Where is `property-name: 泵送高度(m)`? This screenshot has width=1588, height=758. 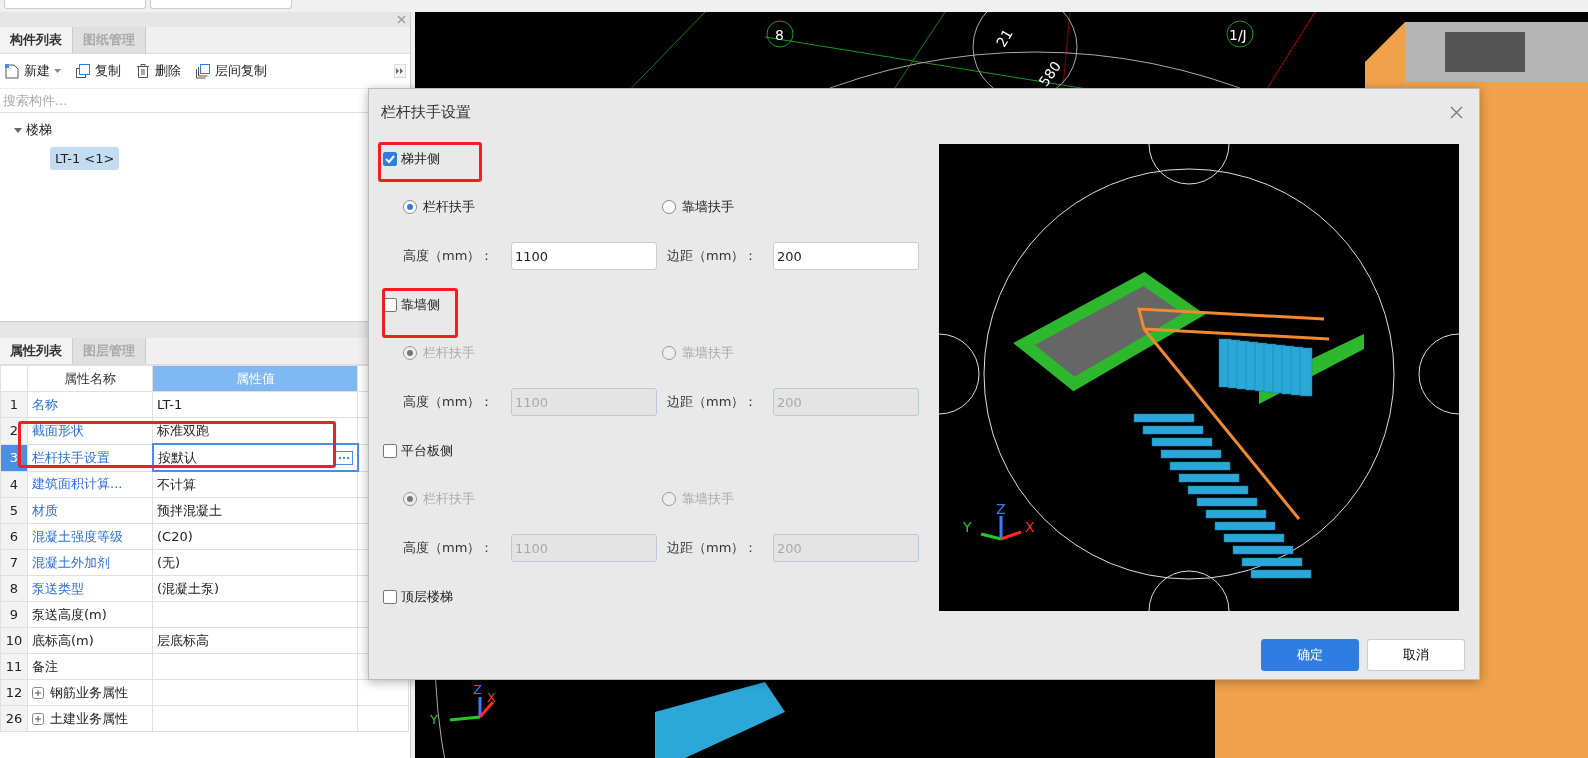
property-name: 泵送高度(m) is located at coordinates (90, 614).